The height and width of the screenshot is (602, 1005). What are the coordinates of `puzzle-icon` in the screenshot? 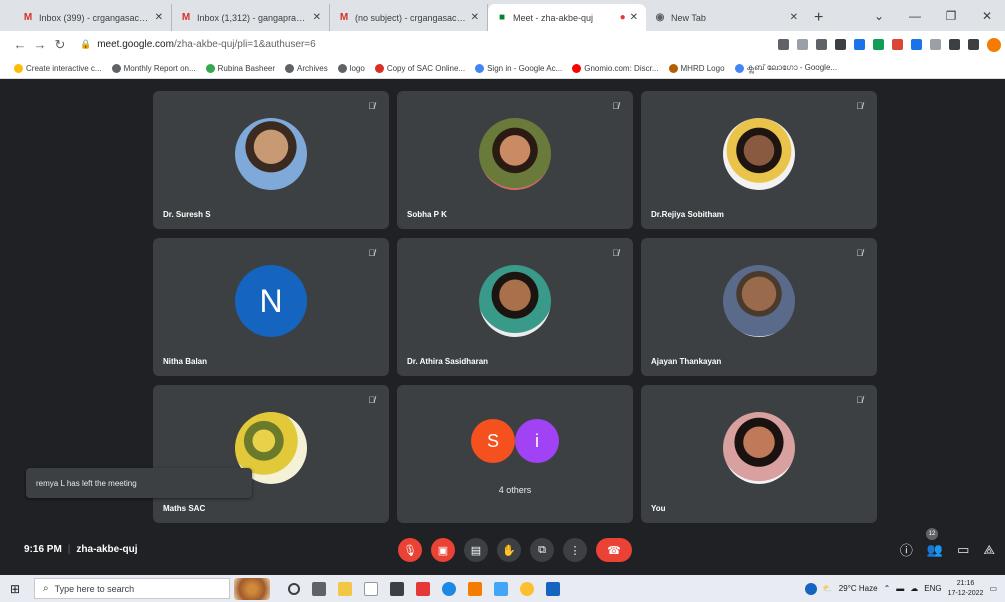 It's located at (954, 44).